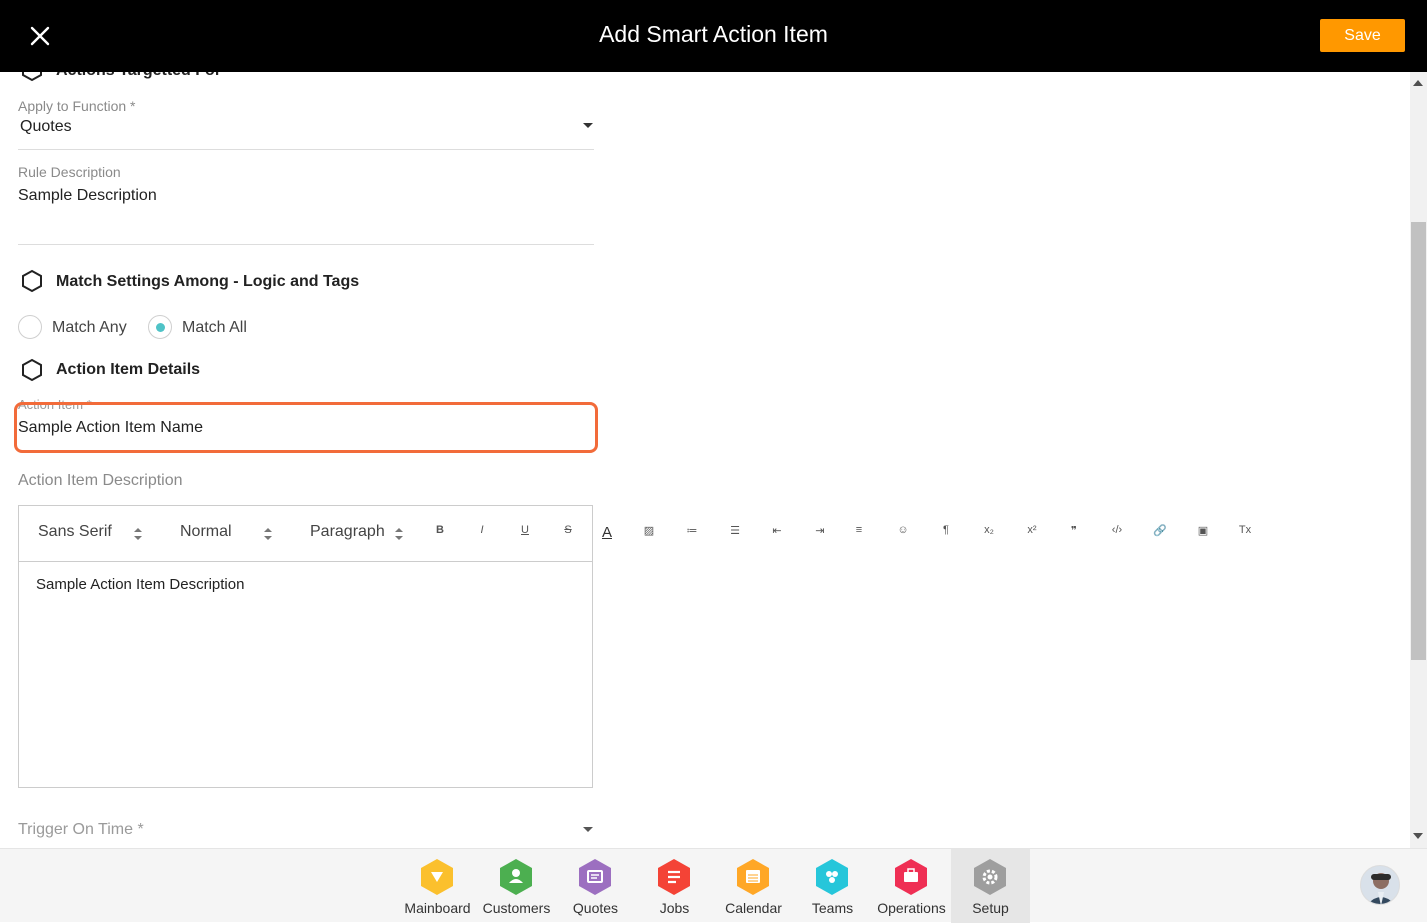 The width and height of the screenshot is (1427, 923). I want to click on action-item-input: Sample Action Item Name, so click(303, 431).